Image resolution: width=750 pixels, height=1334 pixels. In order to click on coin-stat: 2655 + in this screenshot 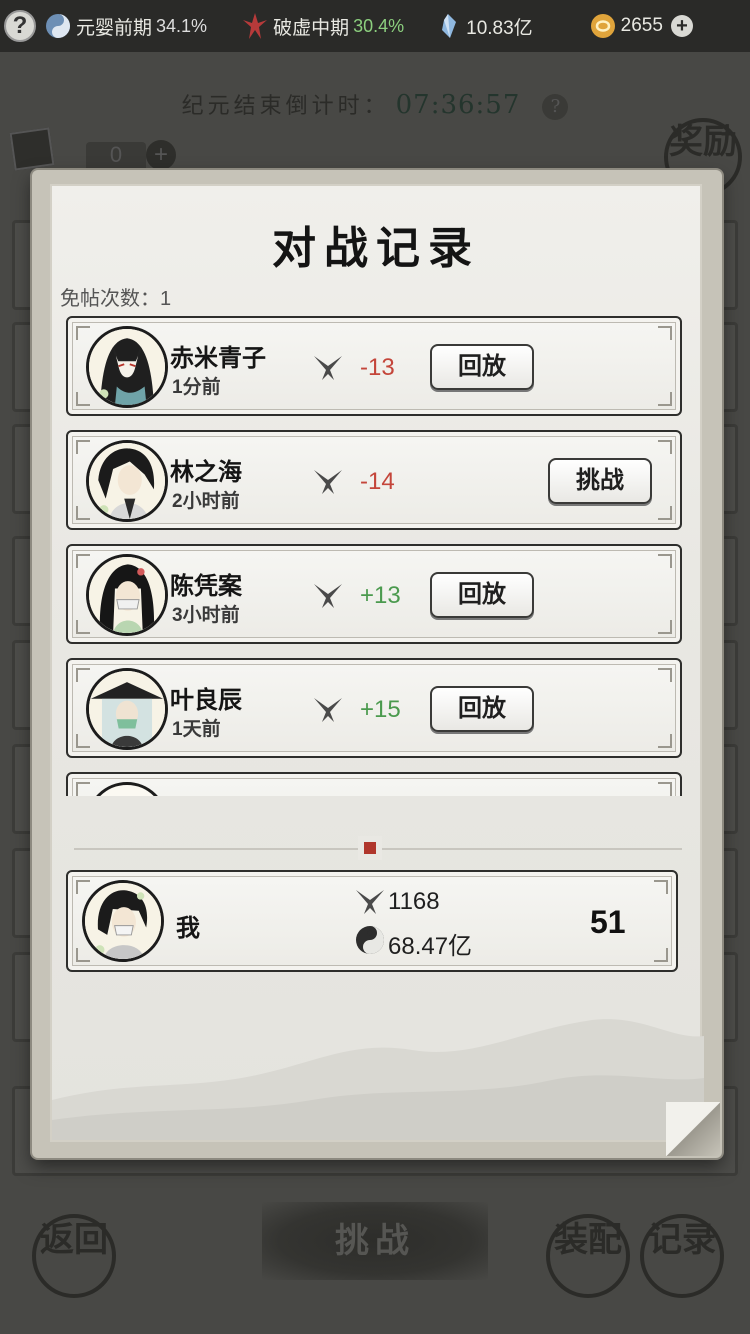, I will do `click(641, 26)`.